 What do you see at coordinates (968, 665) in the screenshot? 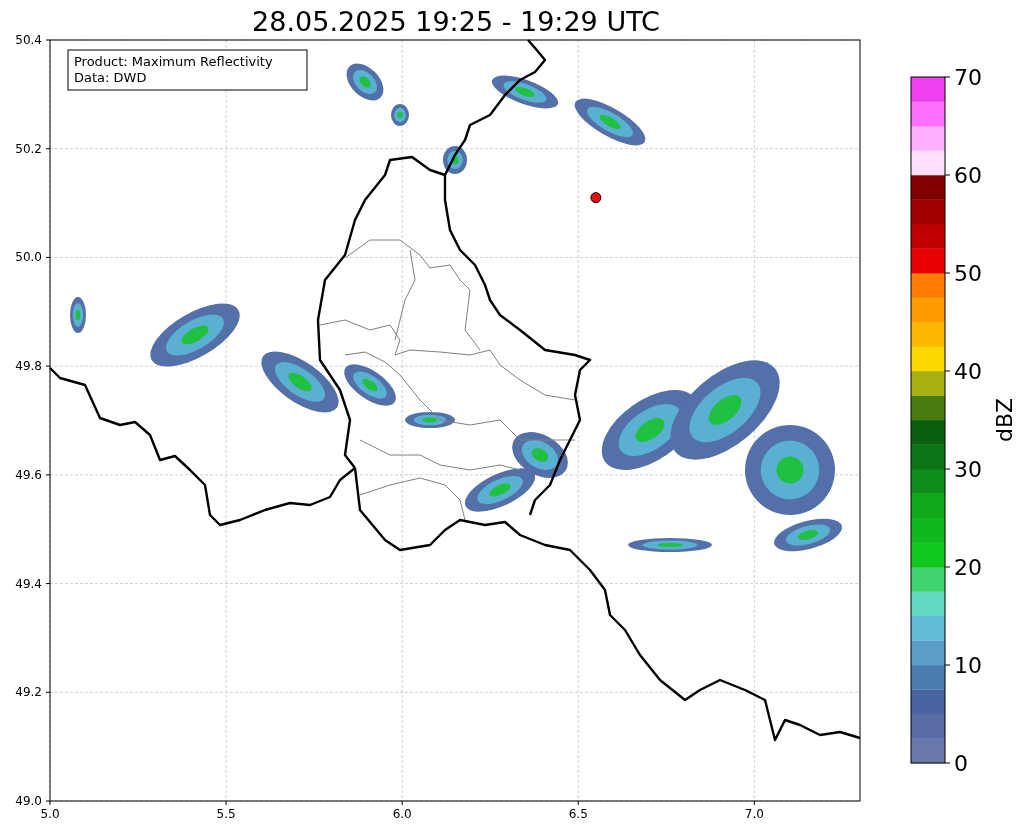
I see `colorbar-tick-label: 10` at bounding box center [968, 665].